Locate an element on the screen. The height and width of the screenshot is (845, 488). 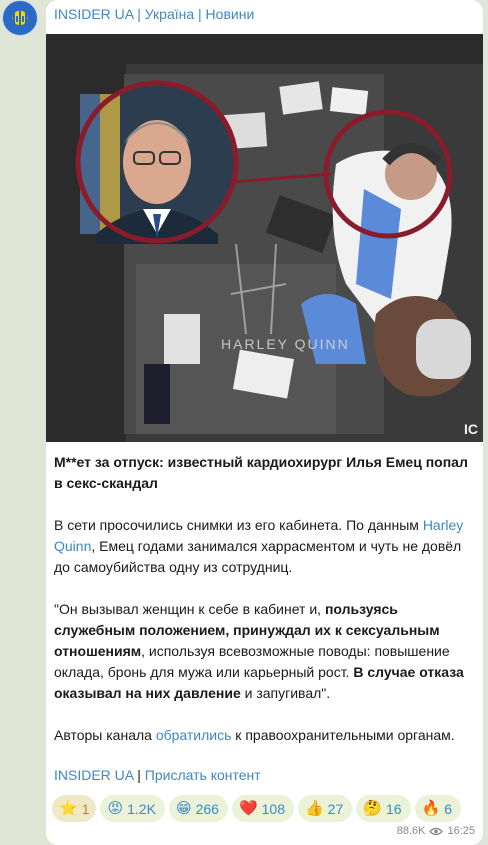
heart-icon: ❤️ is located at coordinates (248, 808).